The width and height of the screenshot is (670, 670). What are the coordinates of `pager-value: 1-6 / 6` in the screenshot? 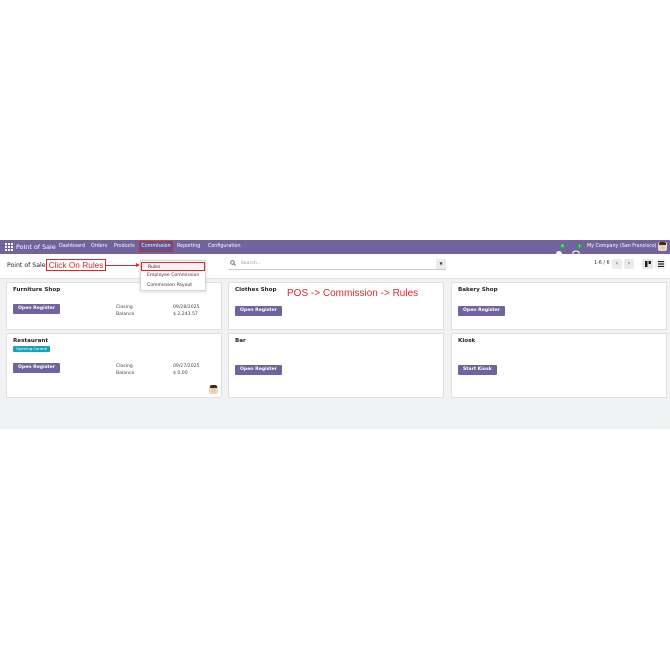 It's located at (602, 263).